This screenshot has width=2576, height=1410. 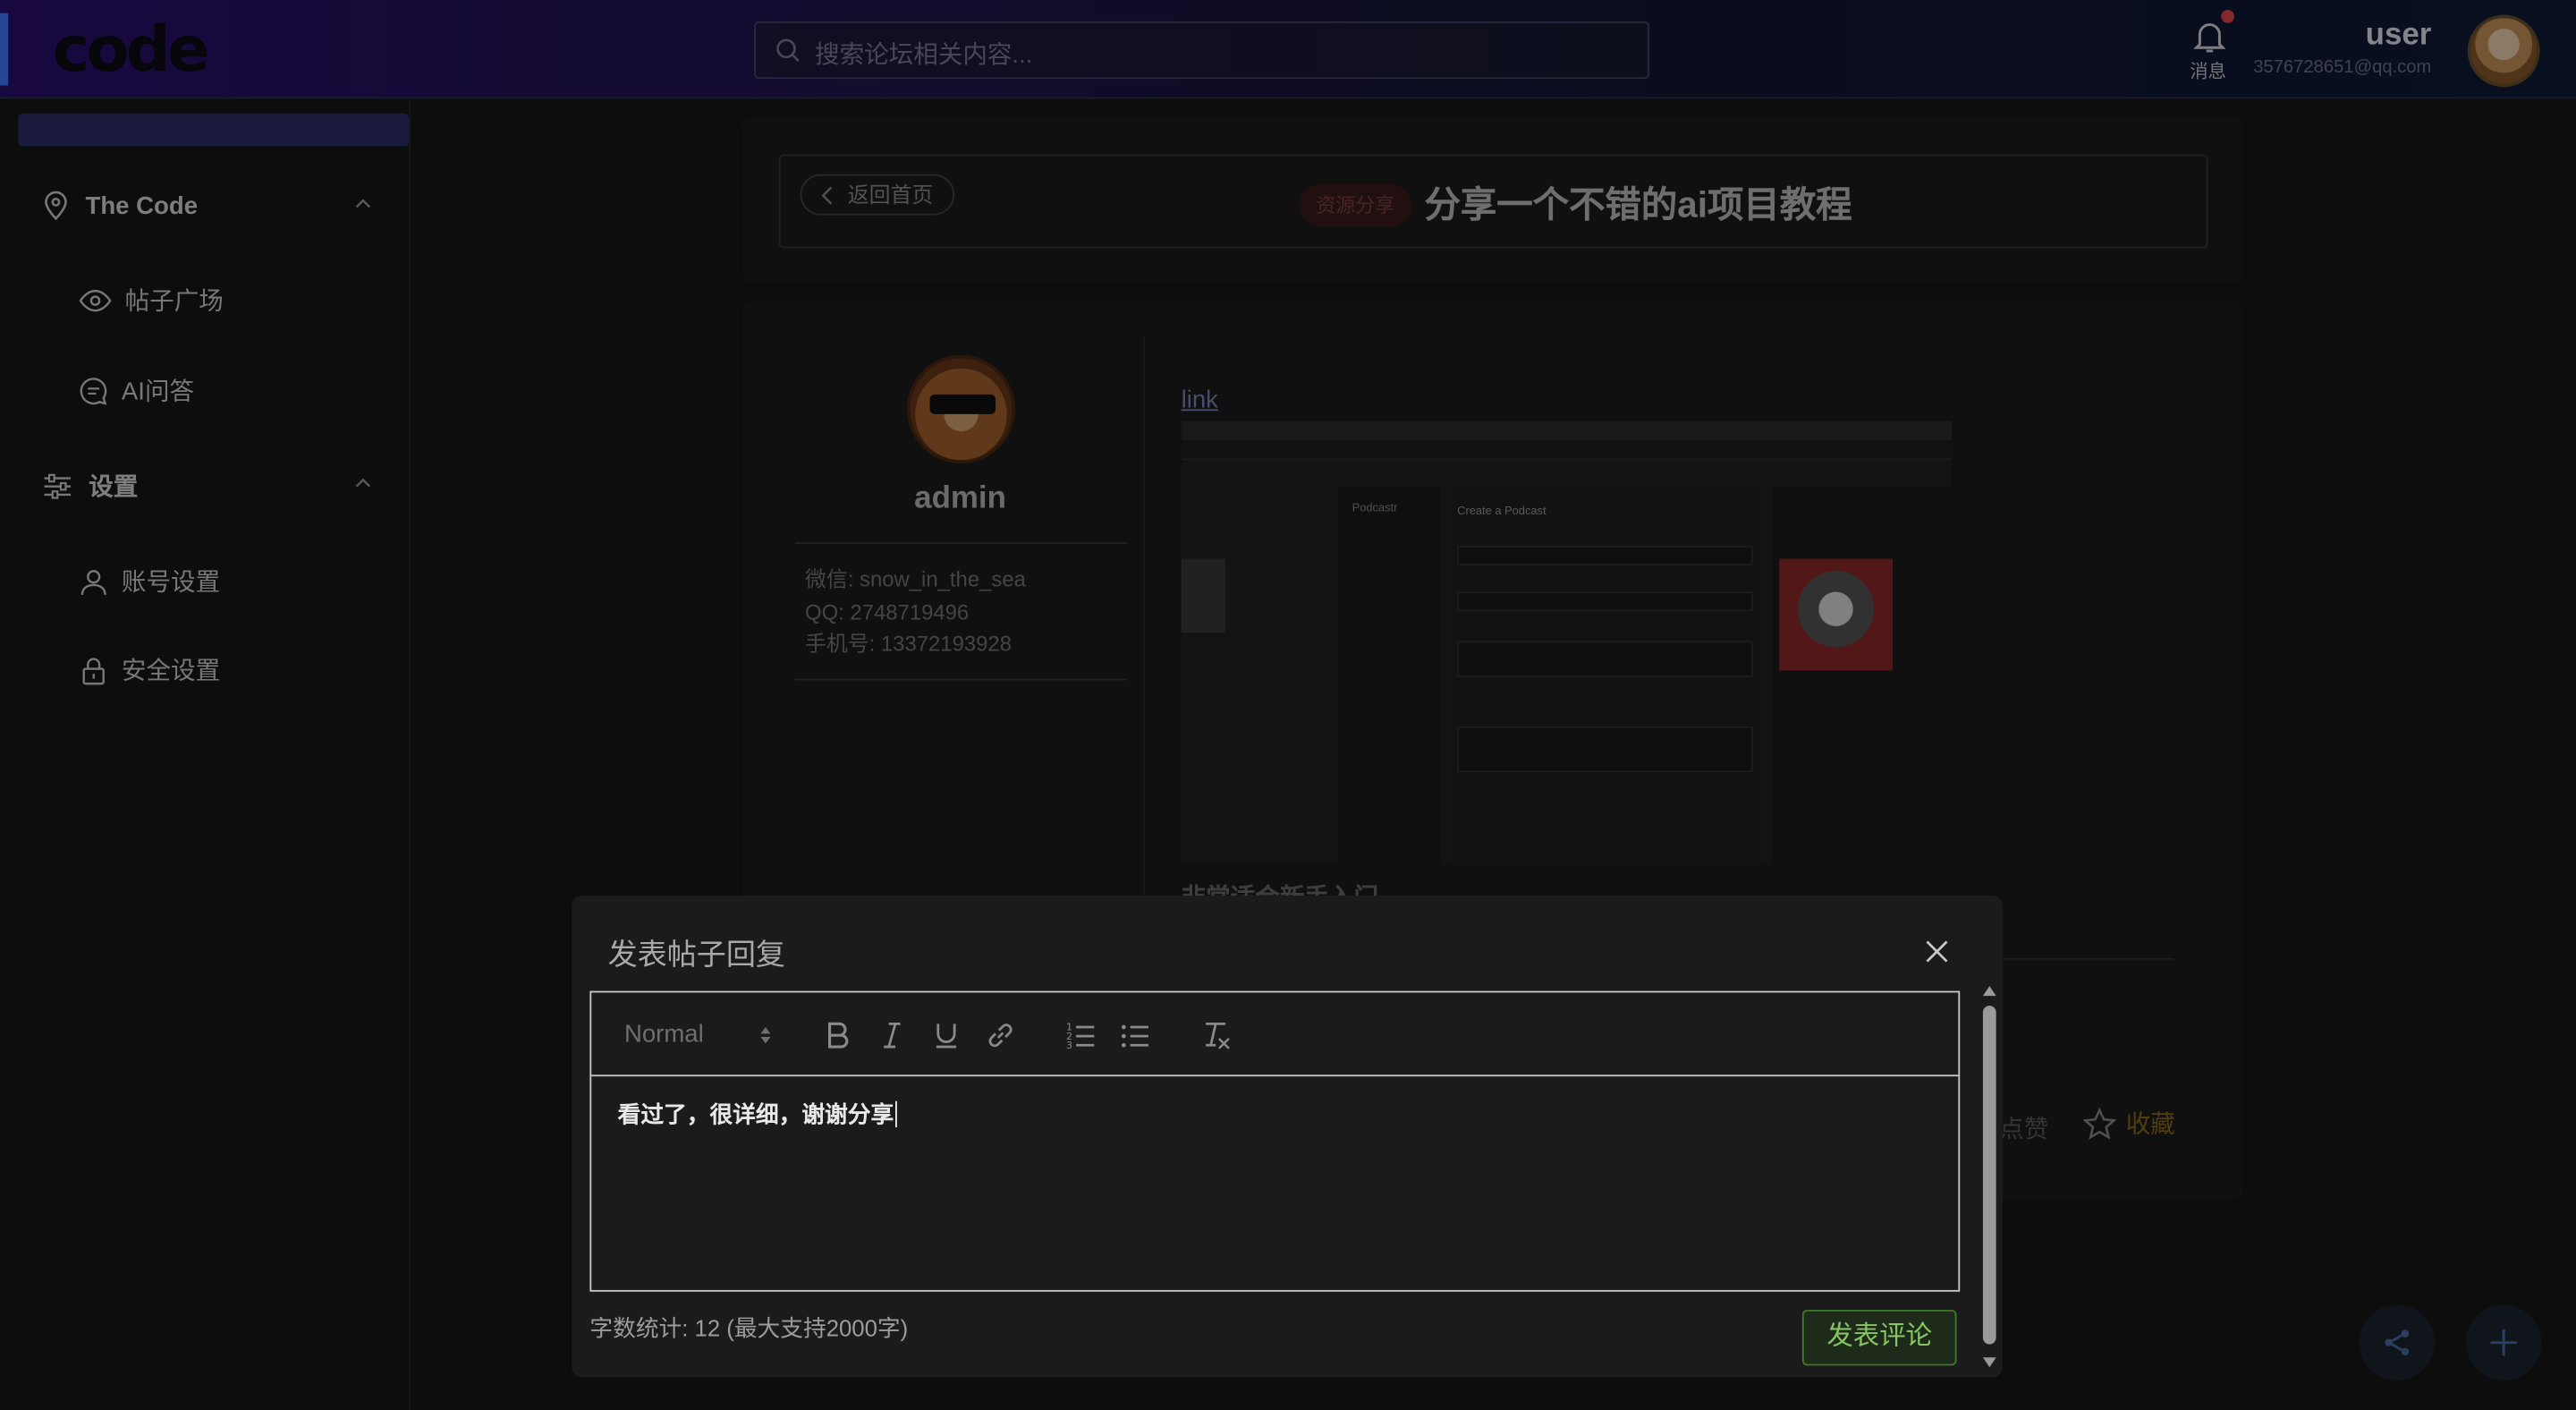 I want to click on format-select: Normal, so click(x=697, y=1034).